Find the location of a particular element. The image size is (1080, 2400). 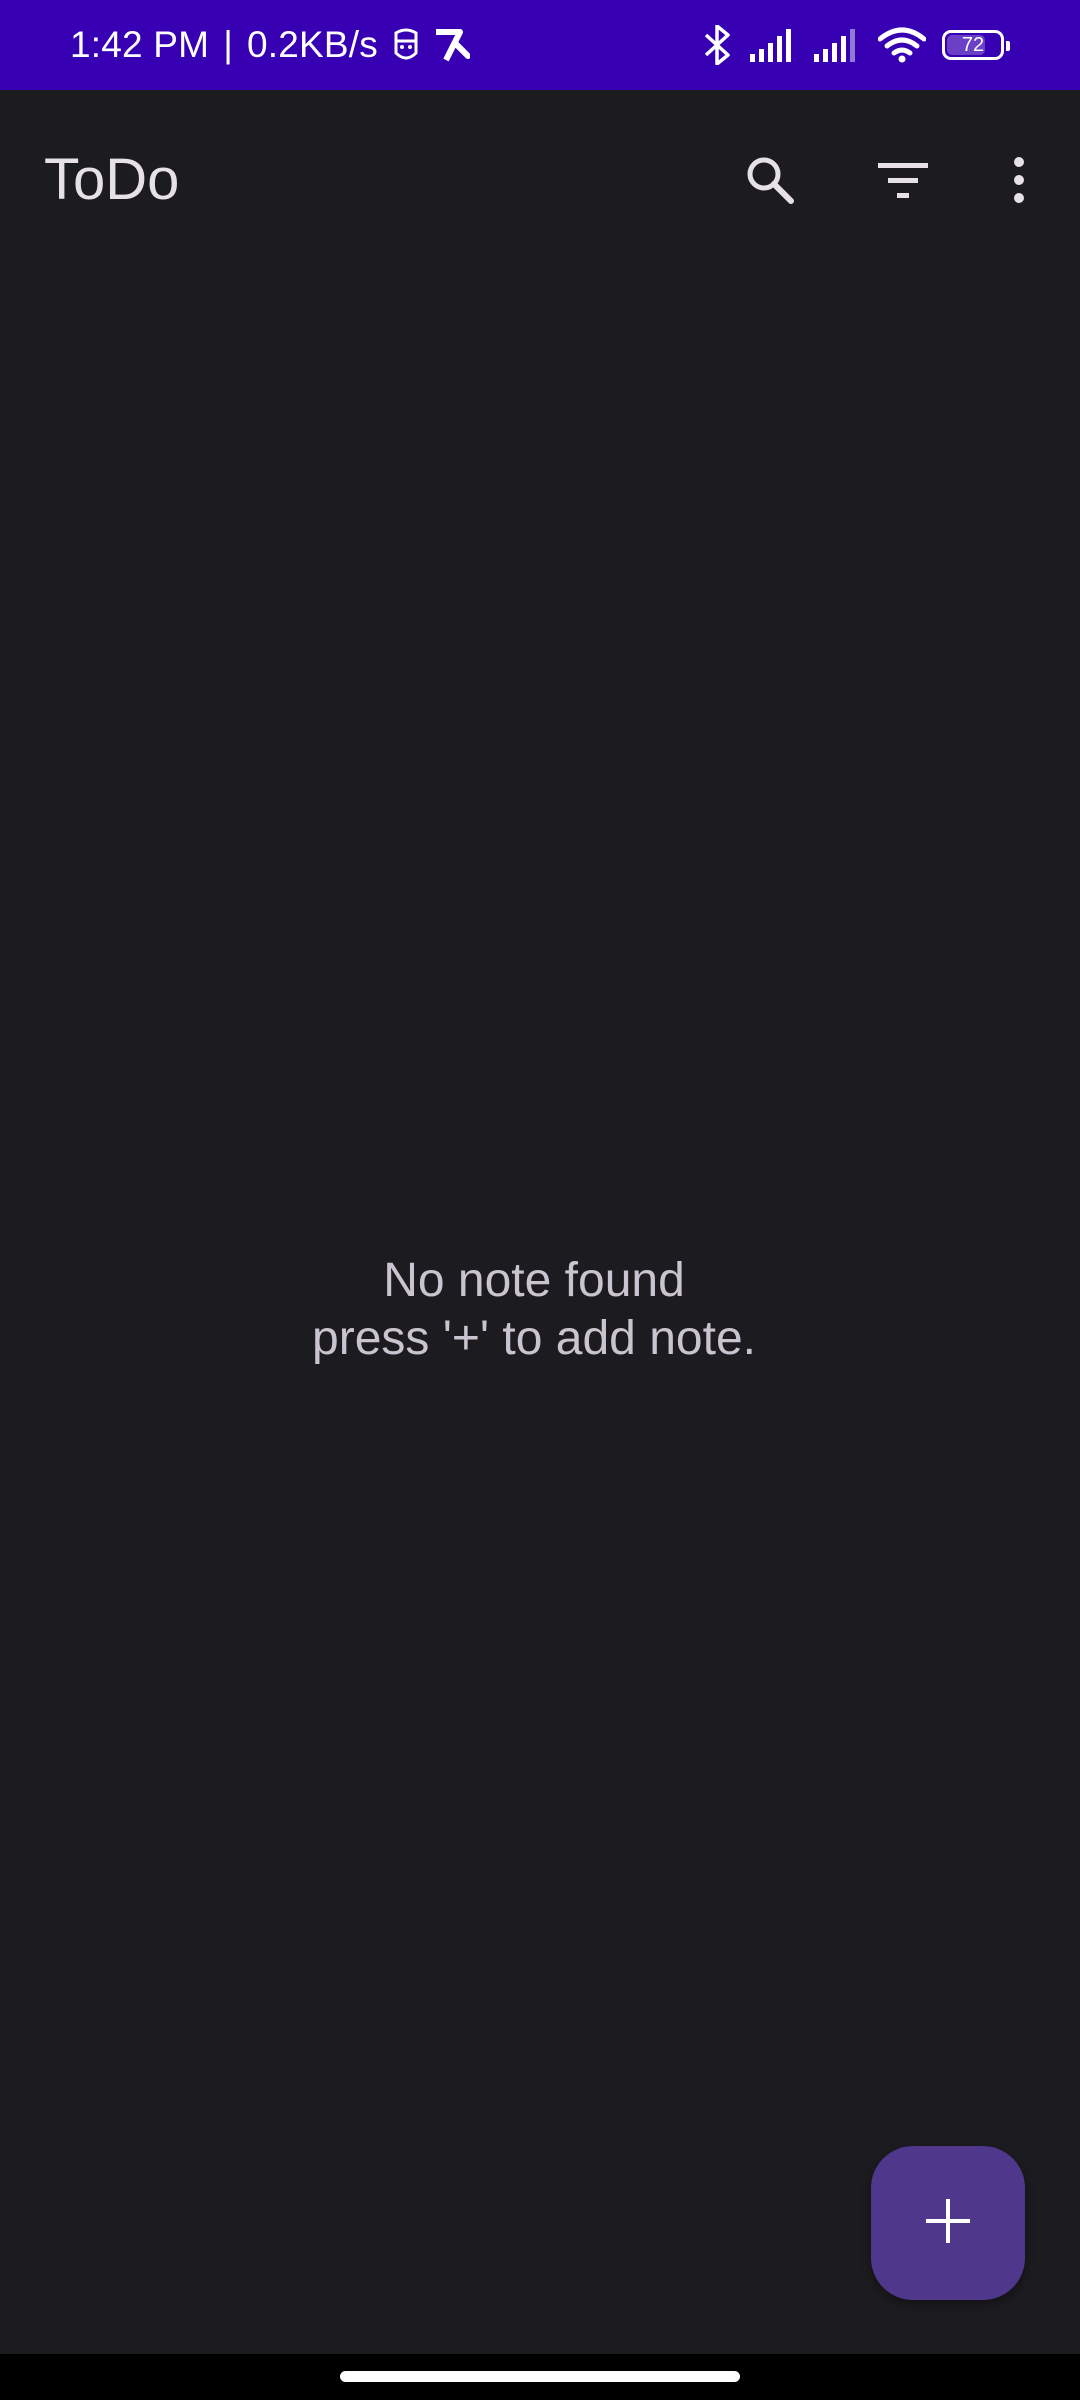

status-right: 72 is located at coordinates (855, 45).